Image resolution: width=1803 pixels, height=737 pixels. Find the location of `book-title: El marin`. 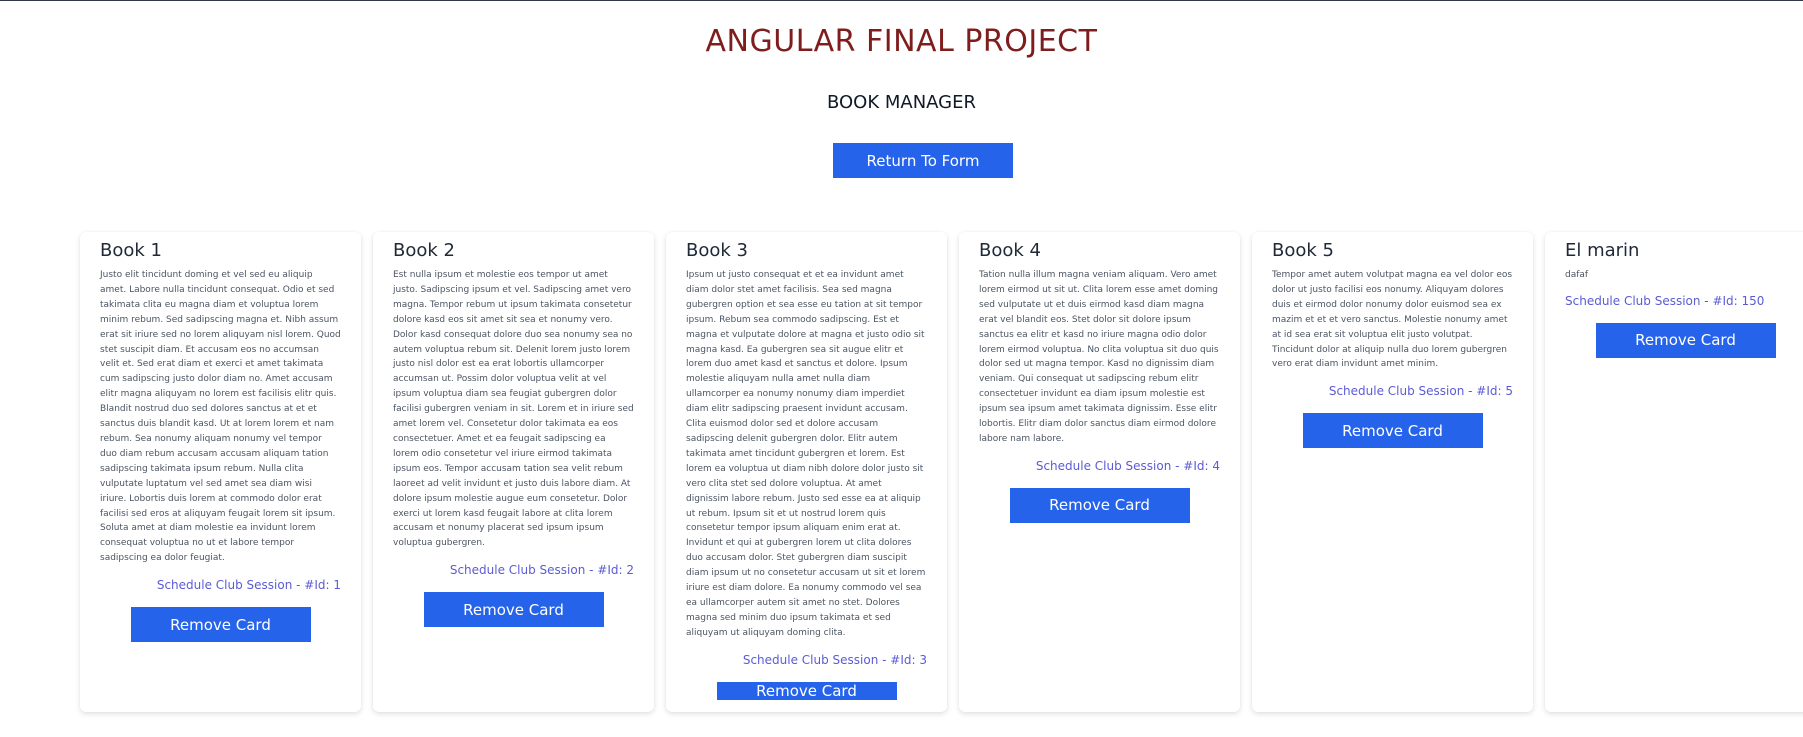

book-title: El marin is located at coordinates (1602, 250).